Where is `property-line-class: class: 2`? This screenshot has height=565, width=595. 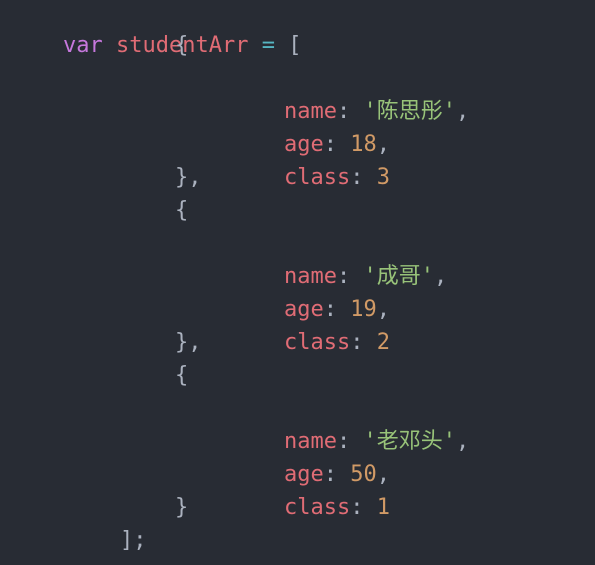 property-line-class: class: 2 is located at coordinates (336, 342).